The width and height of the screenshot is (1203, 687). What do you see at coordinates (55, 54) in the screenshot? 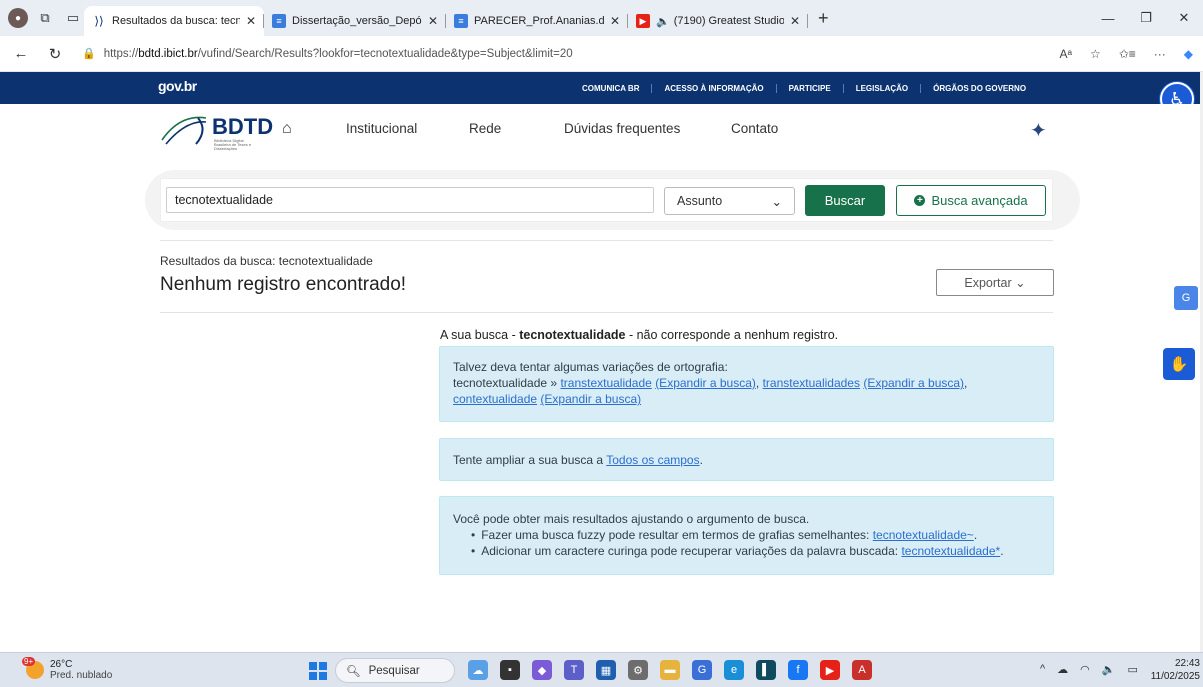
I see `refresh-icon: ↻` at bounding box center [55, 54].